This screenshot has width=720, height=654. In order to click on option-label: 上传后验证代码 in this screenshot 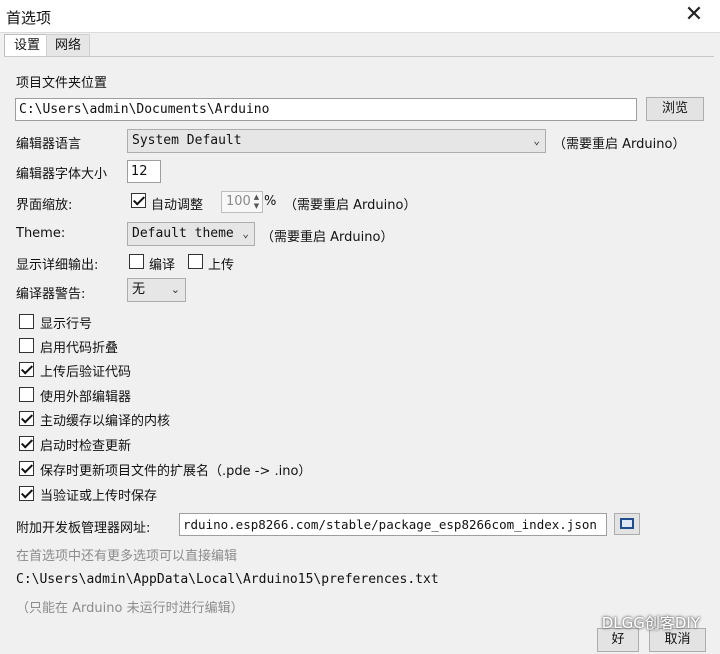, I will do `click(86, 372)`.